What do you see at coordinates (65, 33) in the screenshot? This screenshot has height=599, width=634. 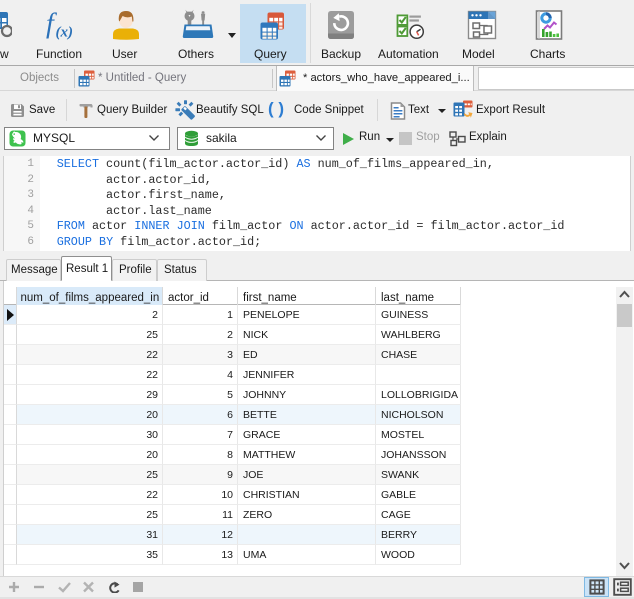 I see `svg-text: (x)` at bounding box center [65, 33].